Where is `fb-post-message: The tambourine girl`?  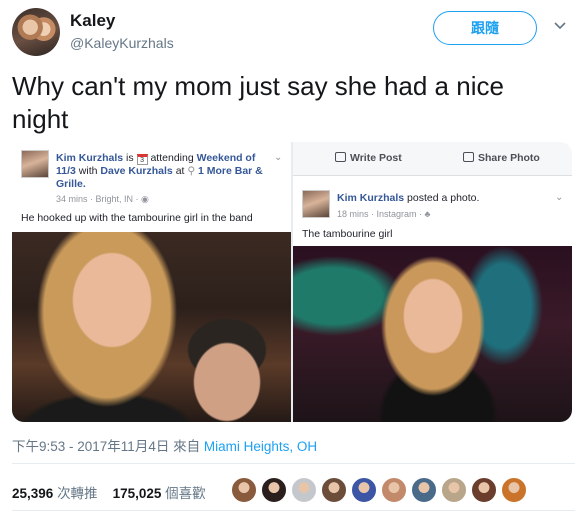 fb-post-message: The tambourine girl is located at coordinates (347, 234).